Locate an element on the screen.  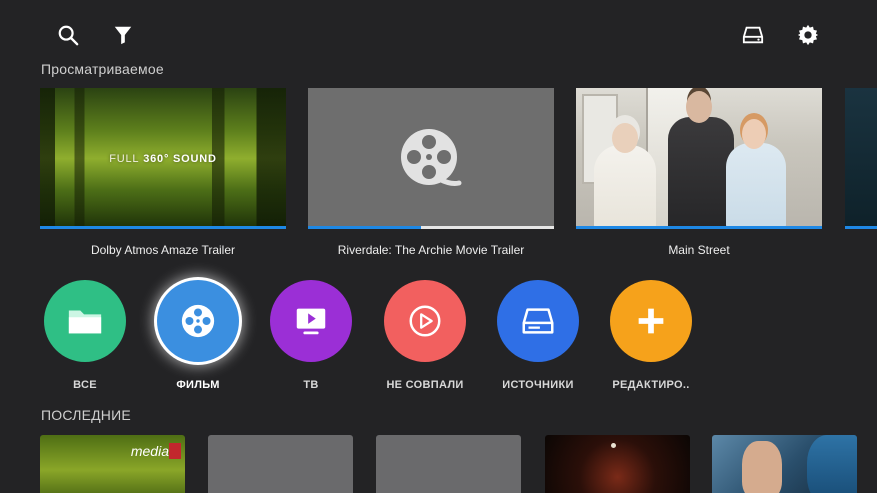
category-label: ТВ is located at coordinates (311, 385).